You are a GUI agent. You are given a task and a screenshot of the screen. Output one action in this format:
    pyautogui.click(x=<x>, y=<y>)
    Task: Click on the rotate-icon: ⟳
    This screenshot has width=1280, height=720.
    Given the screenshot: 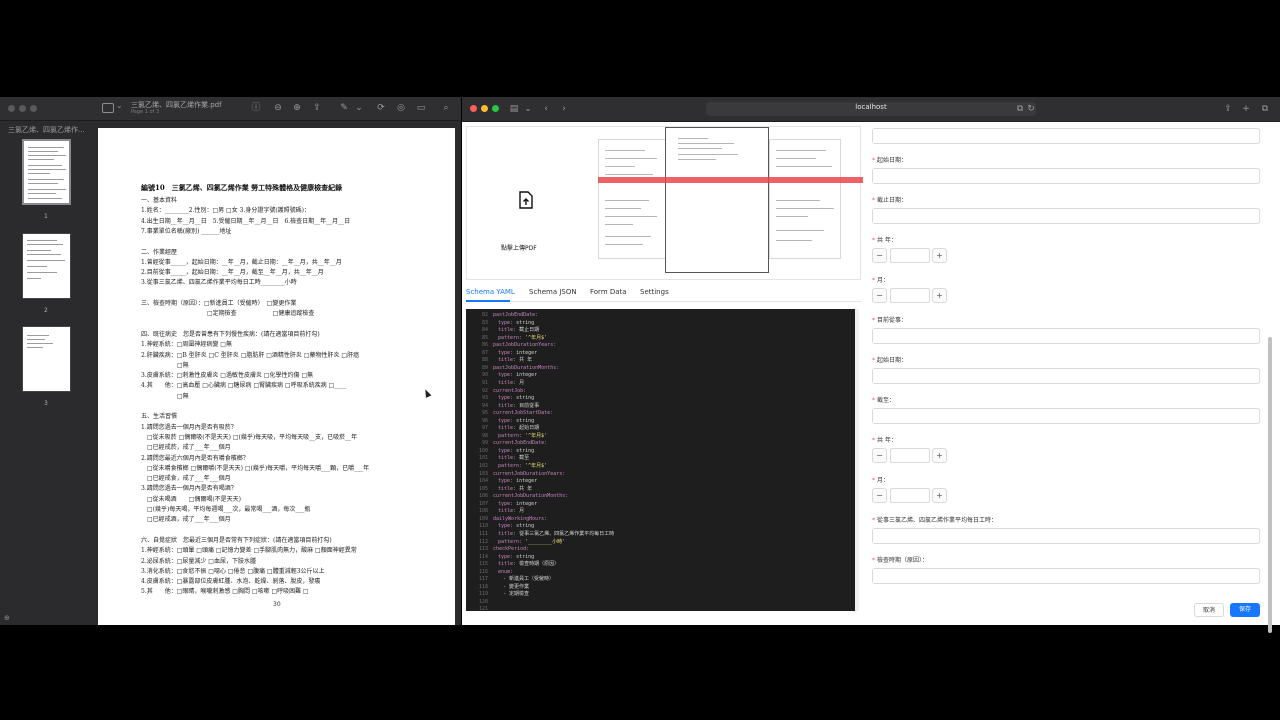 What is the action you would take?
    pyautogui.click(x=381, y=108)
    